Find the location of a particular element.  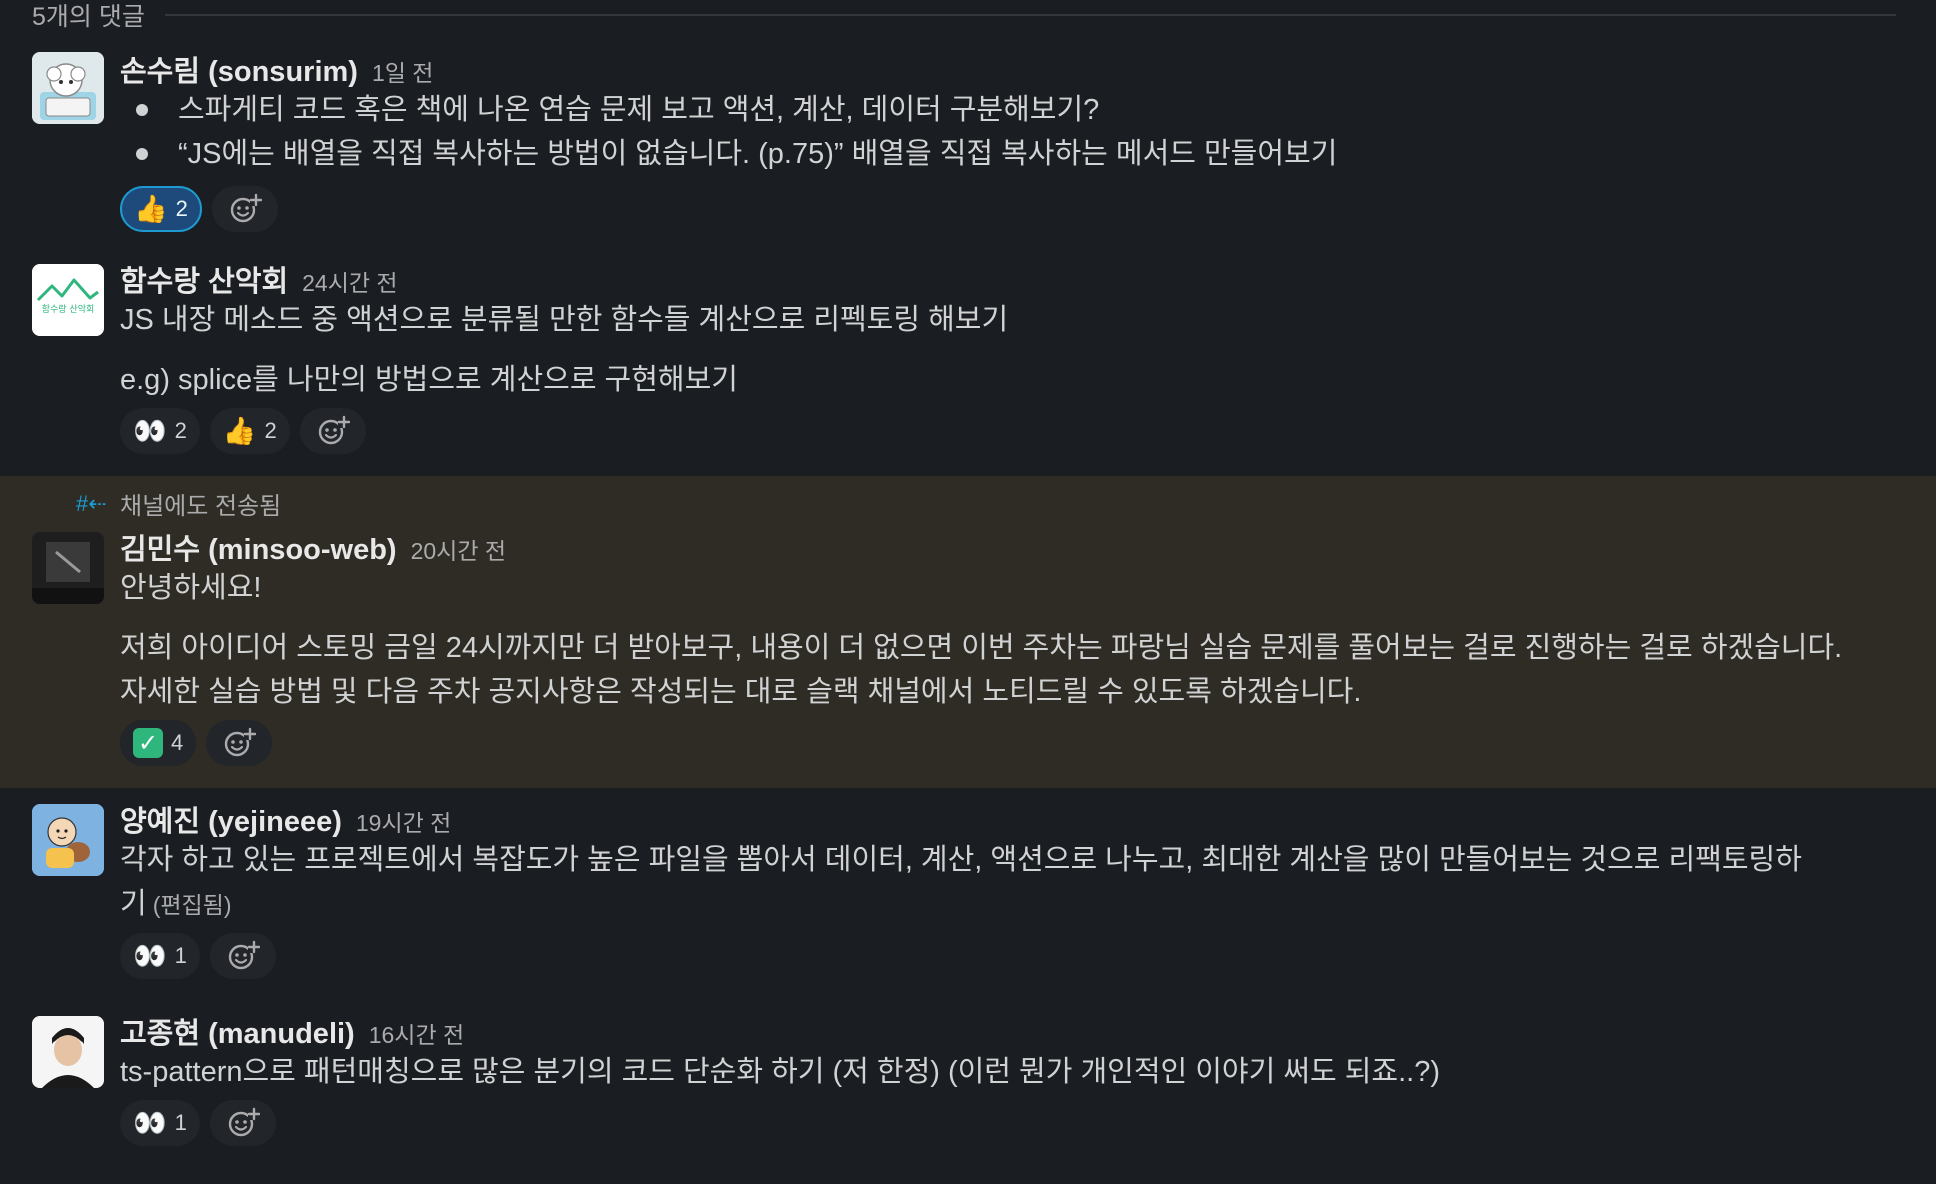

check-mark-emoji: ✓ is located at coordinates (148, 743).